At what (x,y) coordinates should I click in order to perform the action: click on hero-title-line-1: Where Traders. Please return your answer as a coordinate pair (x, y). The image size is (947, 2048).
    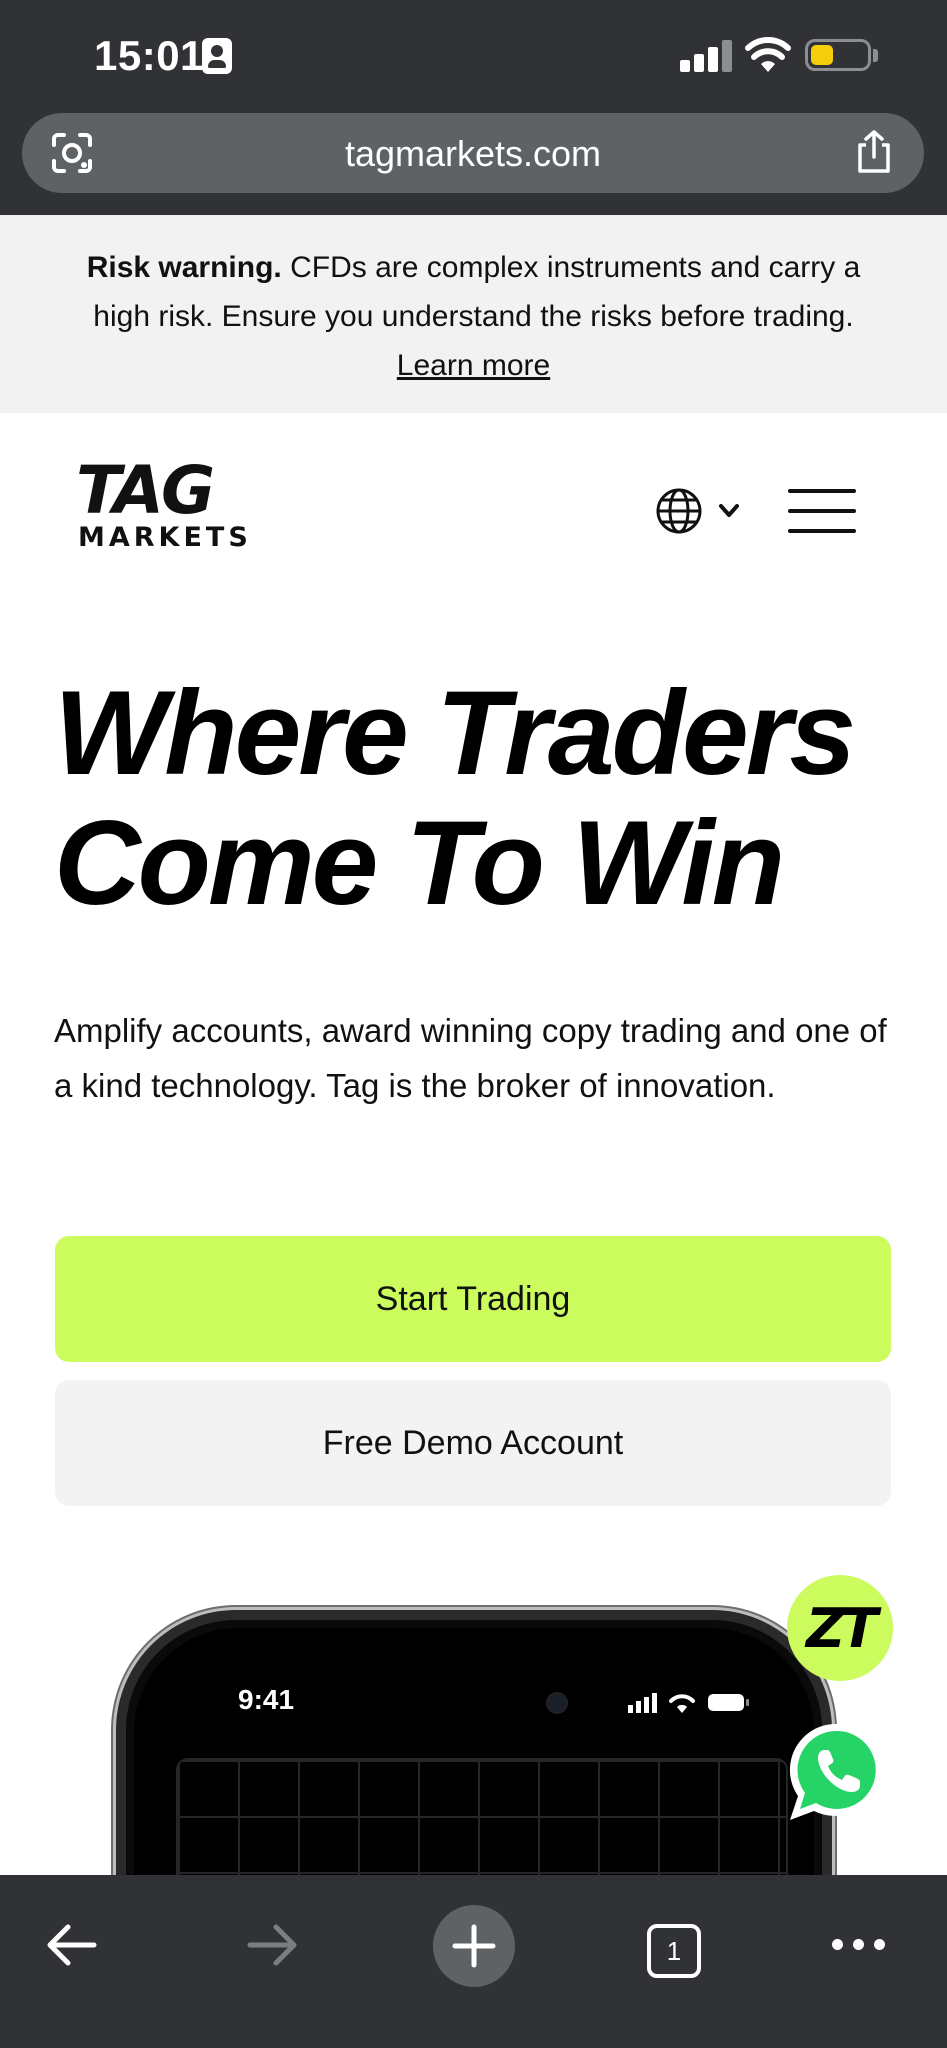
    Looking at the image, I should click on (455, 733).